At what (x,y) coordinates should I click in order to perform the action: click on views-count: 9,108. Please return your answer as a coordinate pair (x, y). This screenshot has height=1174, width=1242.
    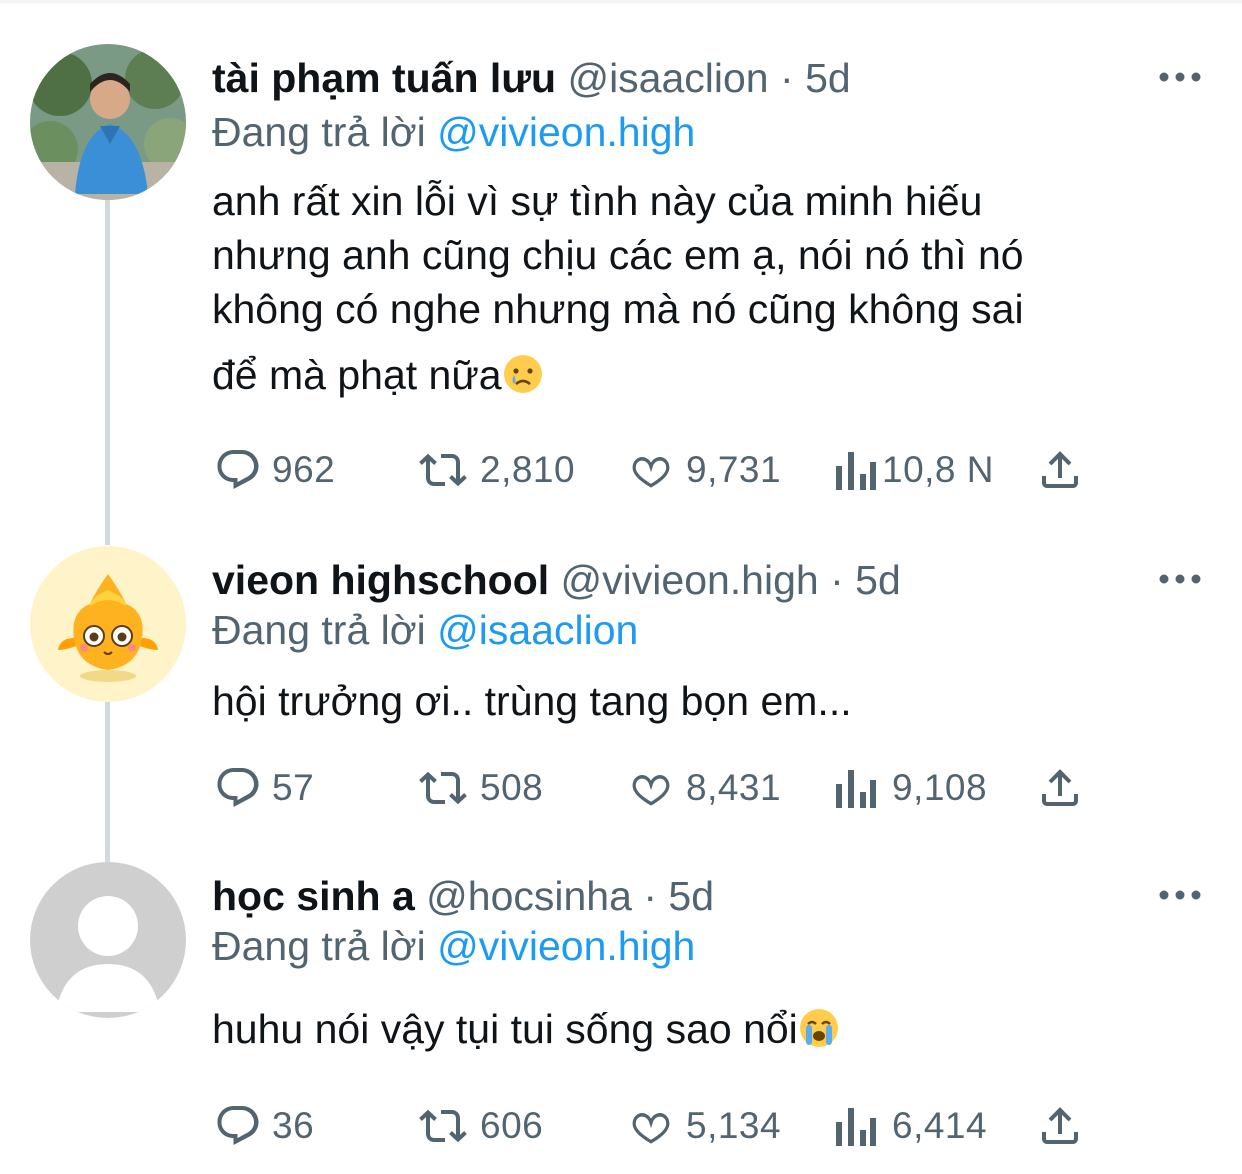
    Looking at the image, I should click on (940, 787).